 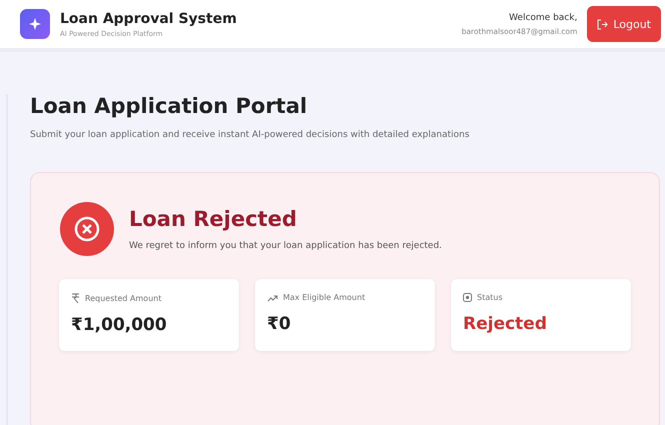 What do you see at coordinates (543, 17) in the screenshot?
I see `welcome-text: Welcome back,` at bounding box center [543, 17].